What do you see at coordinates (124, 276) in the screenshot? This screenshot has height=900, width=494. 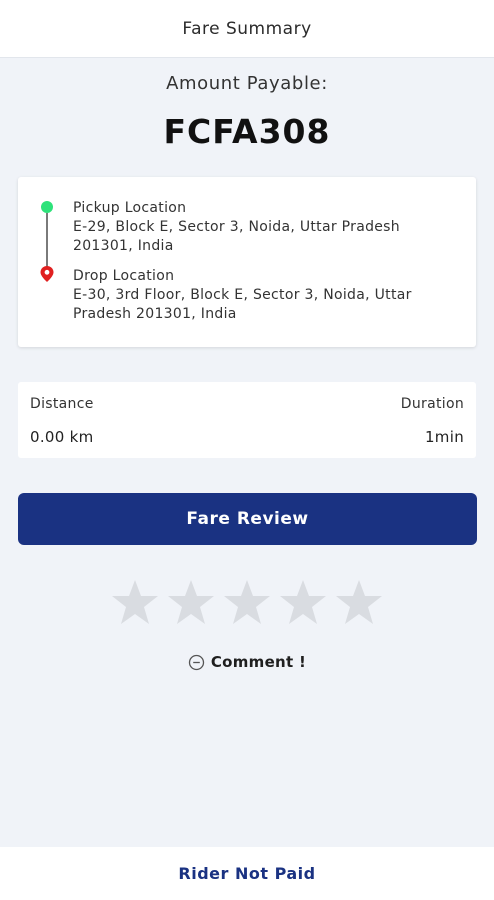 I see `drop-location-title: Drop Location` at bounding box center [124, 276].